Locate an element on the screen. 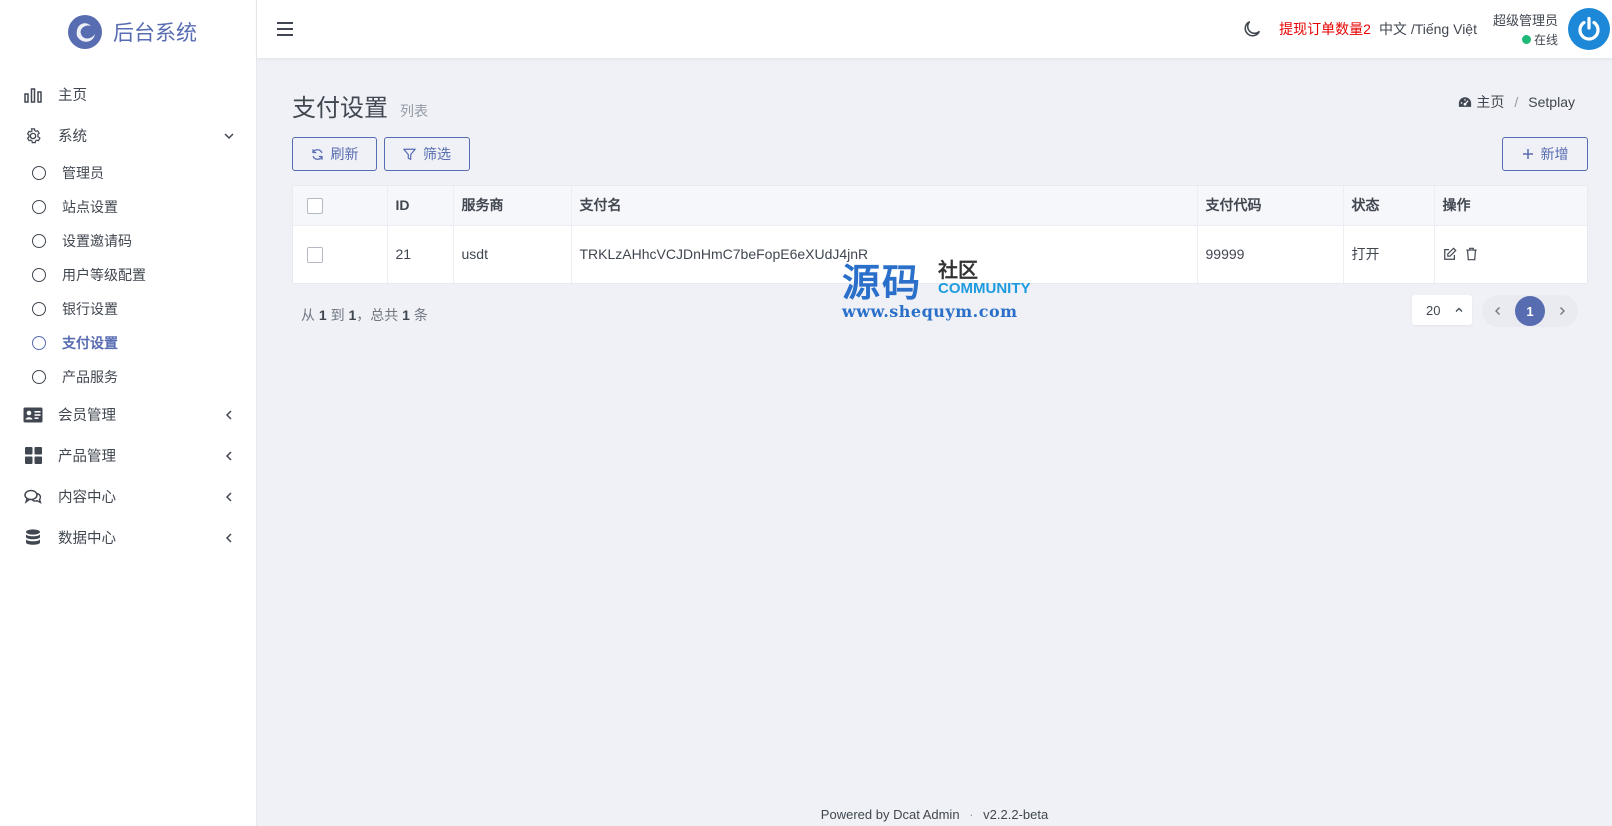 The width and height of the screenshot is (1612, 826). page-subtitle: 列表 is located at coordinates (414, 111).